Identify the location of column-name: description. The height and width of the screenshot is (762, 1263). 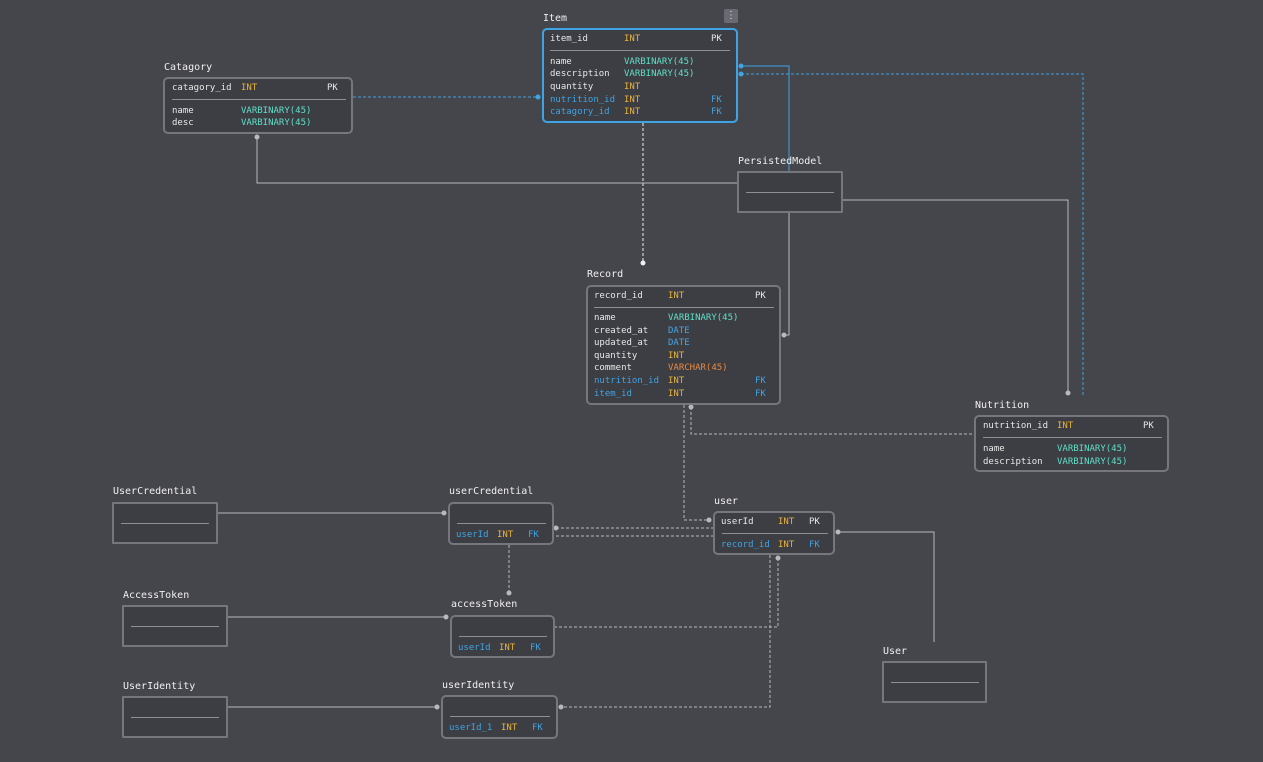
(580, 74).